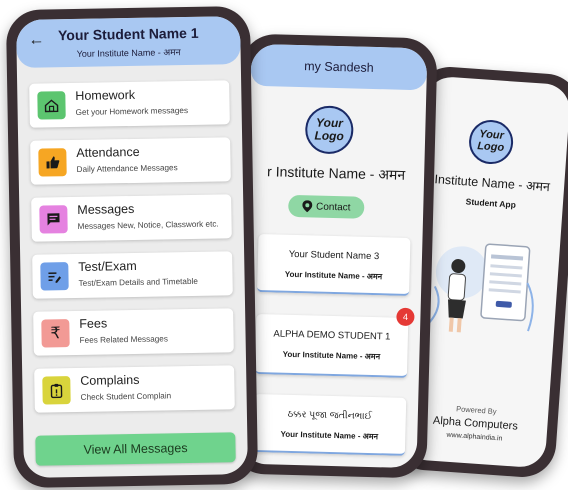 This screenshot has height=490, width=568. What do you see at coordinates (105, 95) in the screenshot?
I see `menu-item-title: Homework` at bounding box center [105, 95].